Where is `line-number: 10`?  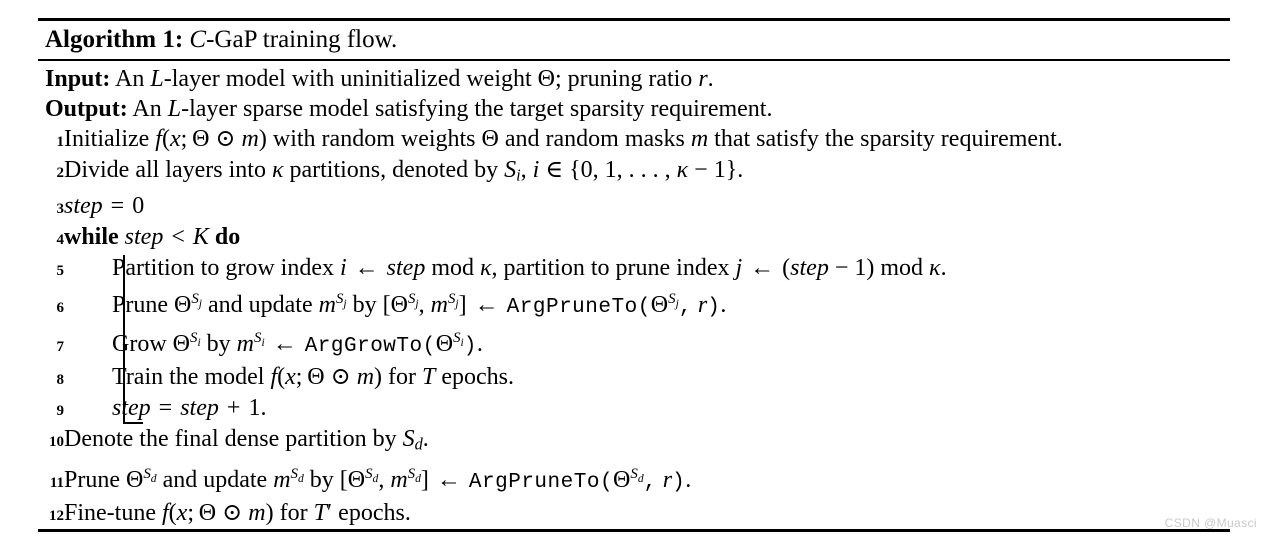 line-number: 10 is located at coordinates (56, 441).